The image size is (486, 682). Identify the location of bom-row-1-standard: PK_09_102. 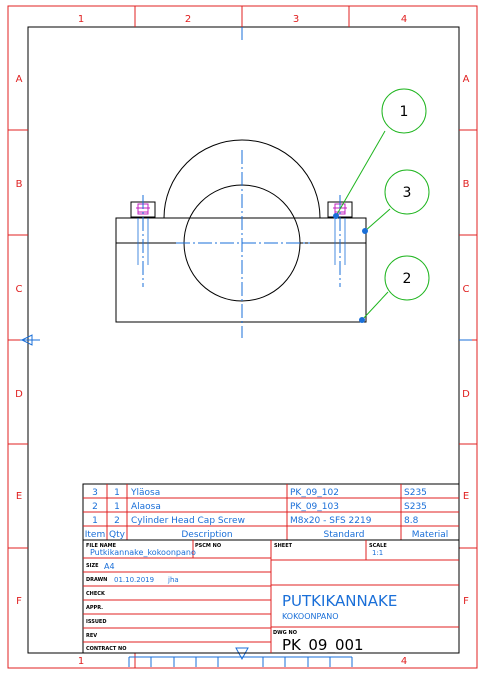
(314, 493).